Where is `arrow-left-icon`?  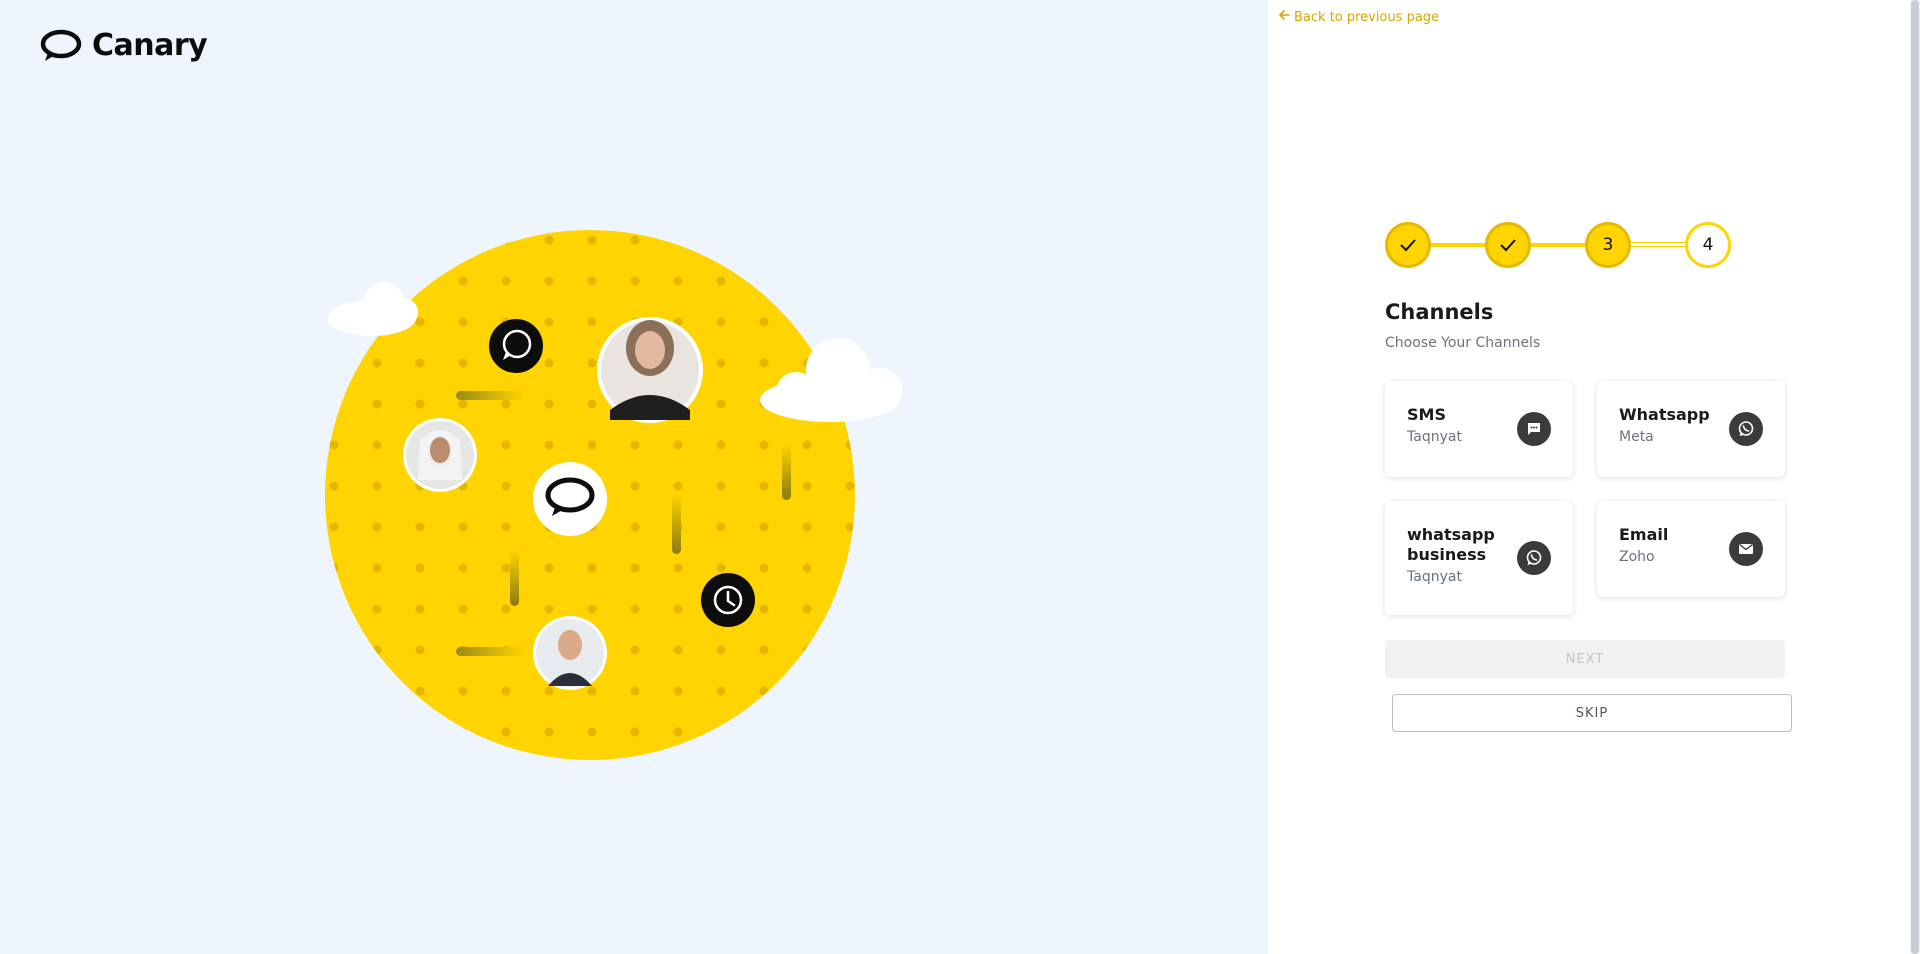
arrow-left-icon is located at coordinates (1284, 17).